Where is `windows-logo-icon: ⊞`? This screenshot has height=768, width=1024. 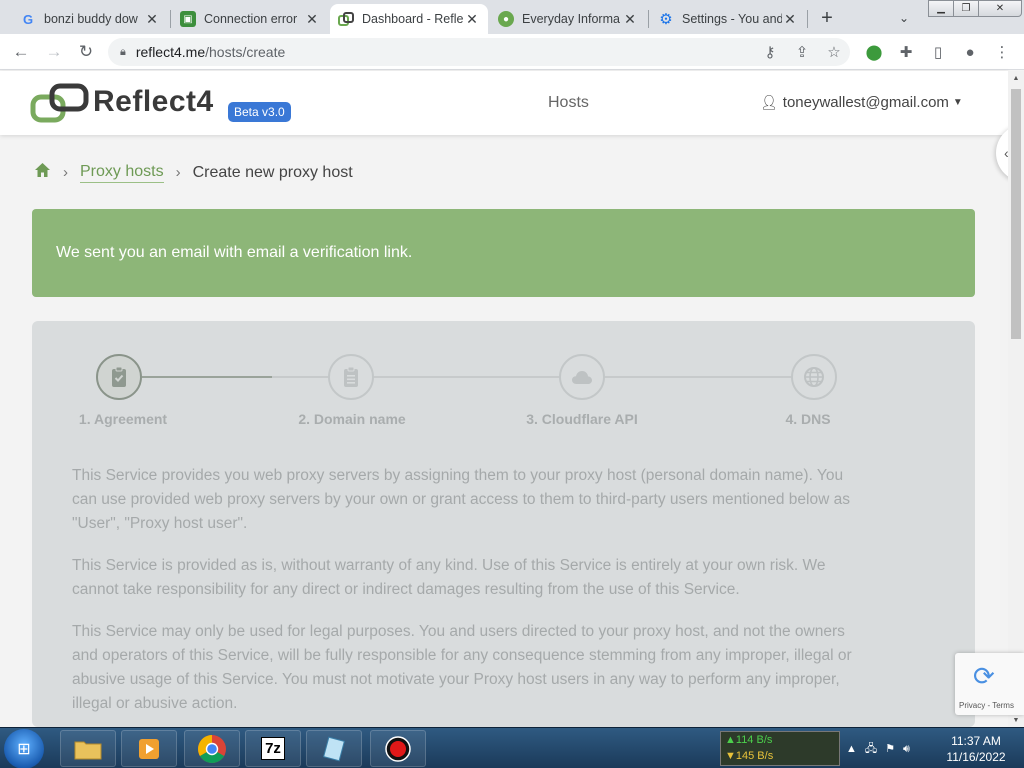
windows-logo-icon: ⊞ is located at coordinates (24, 749).